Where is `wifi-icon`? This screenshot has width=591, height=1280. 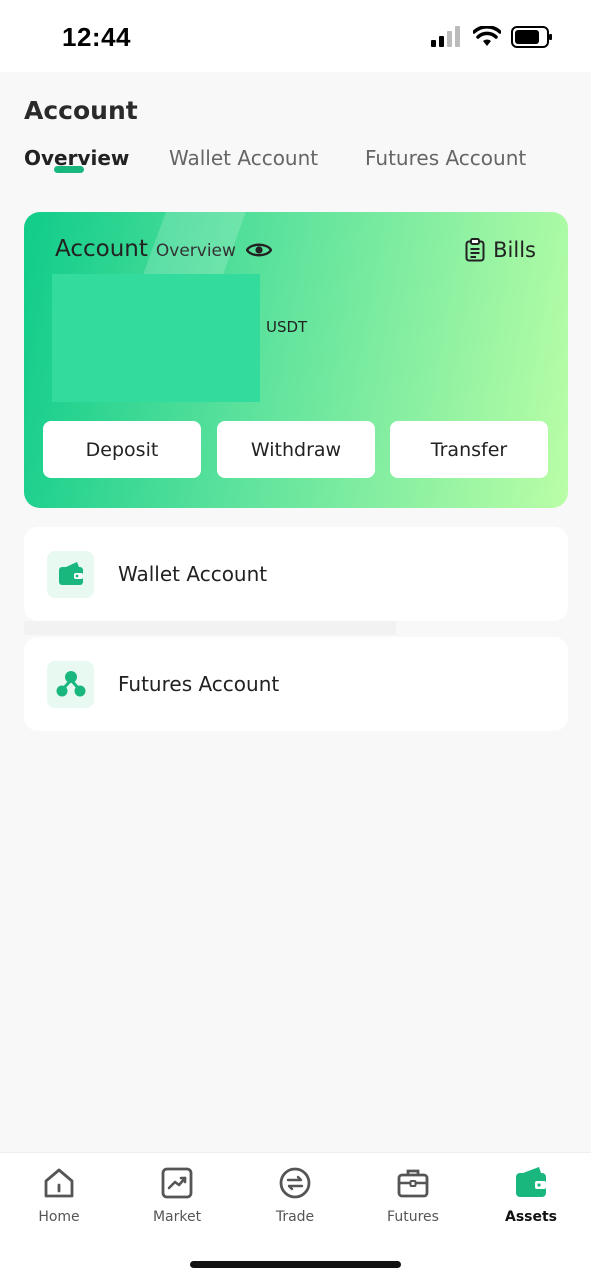
wifi-icon is located at coordinates (487, 36).